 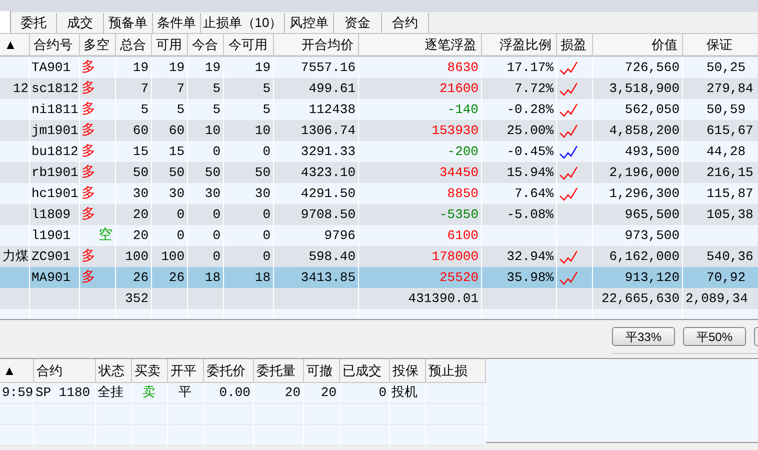 I want to click on table-row: bu1812 多 15 15 0 0 3291.33 -200 -0.45% 493,500 44,28, so click(x=379, y=151).